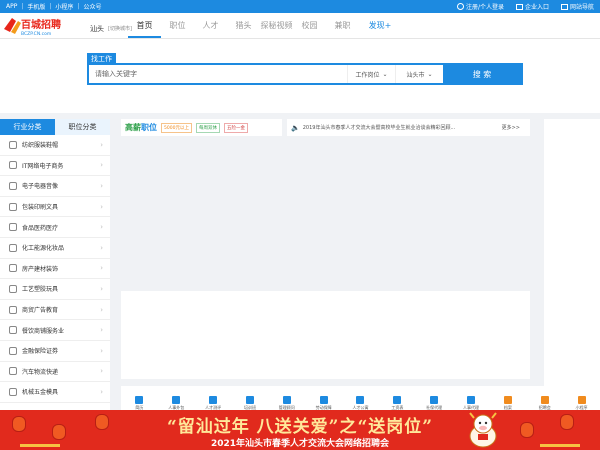  I want to click on search-placeholder: 请输入关键字, so click(116, 74).